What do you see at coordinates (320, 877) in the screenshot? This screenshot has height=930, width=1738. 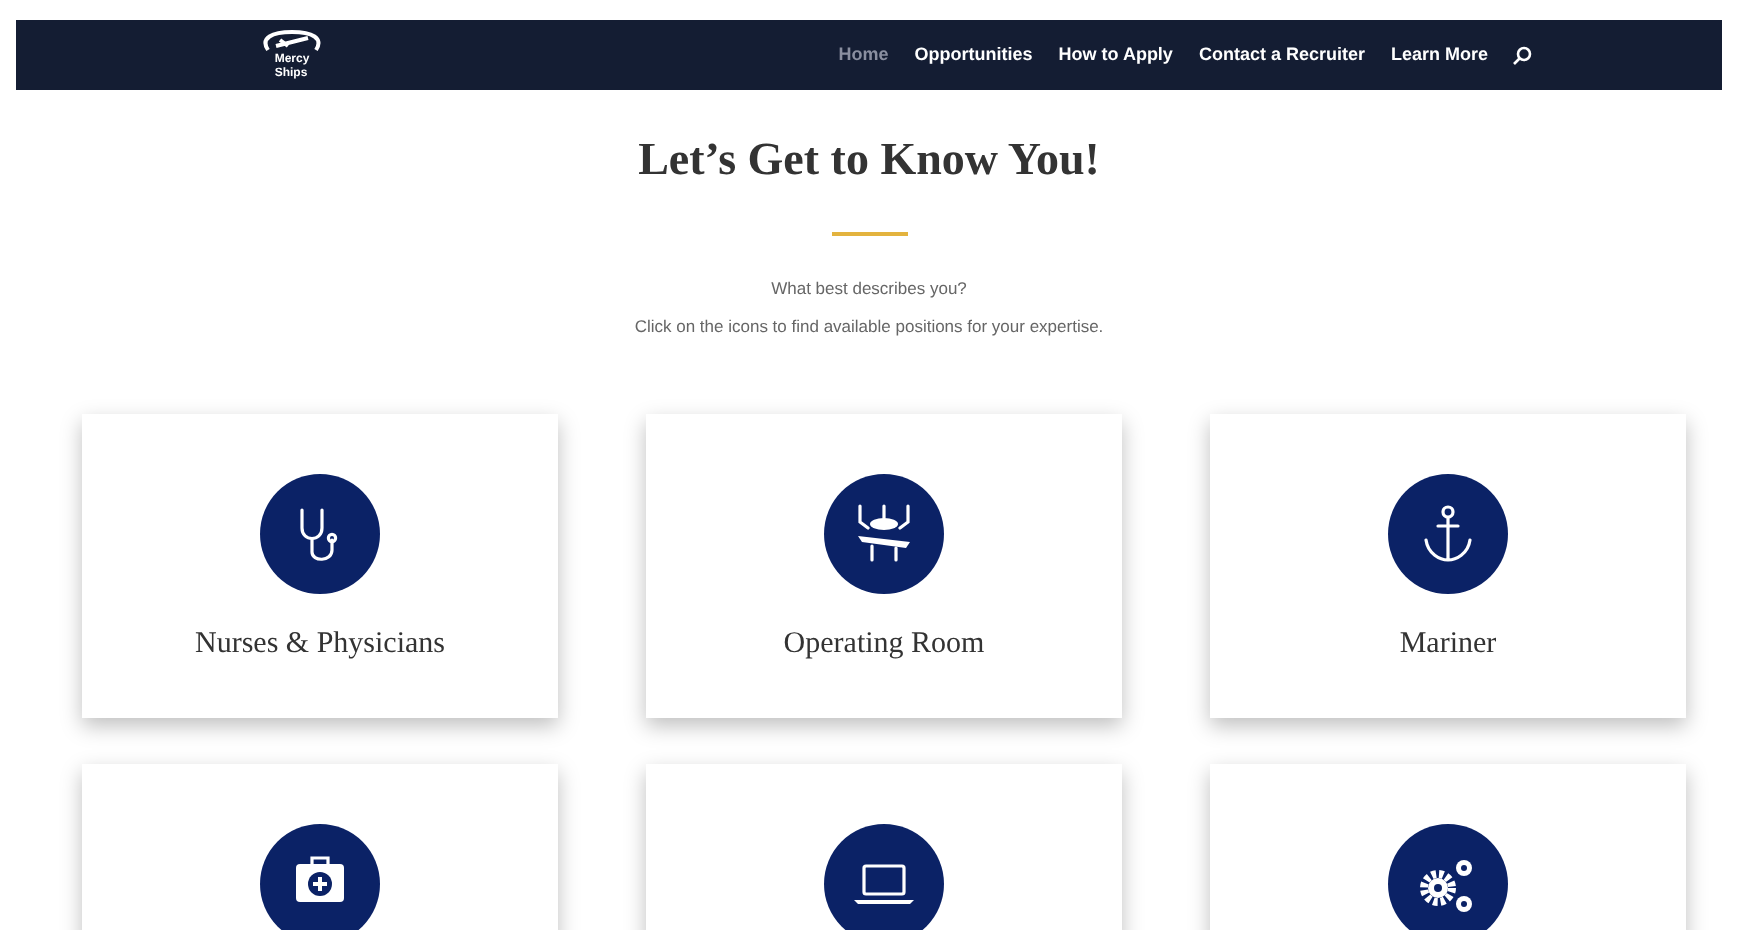 I see `first-aid-kit-icon` at bounding box center [320, 877].